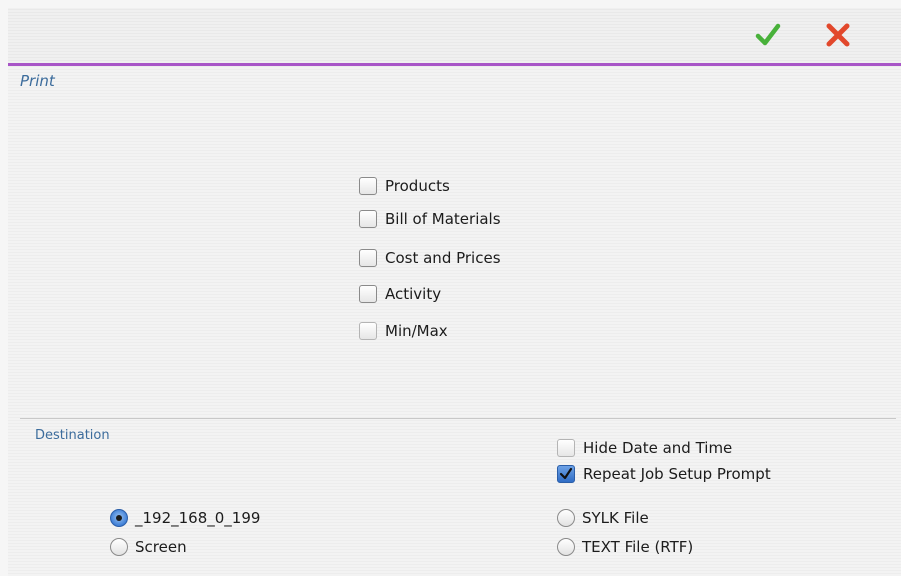 The image size is (901, 576). I want to click on ok-button, so click(768, 35).